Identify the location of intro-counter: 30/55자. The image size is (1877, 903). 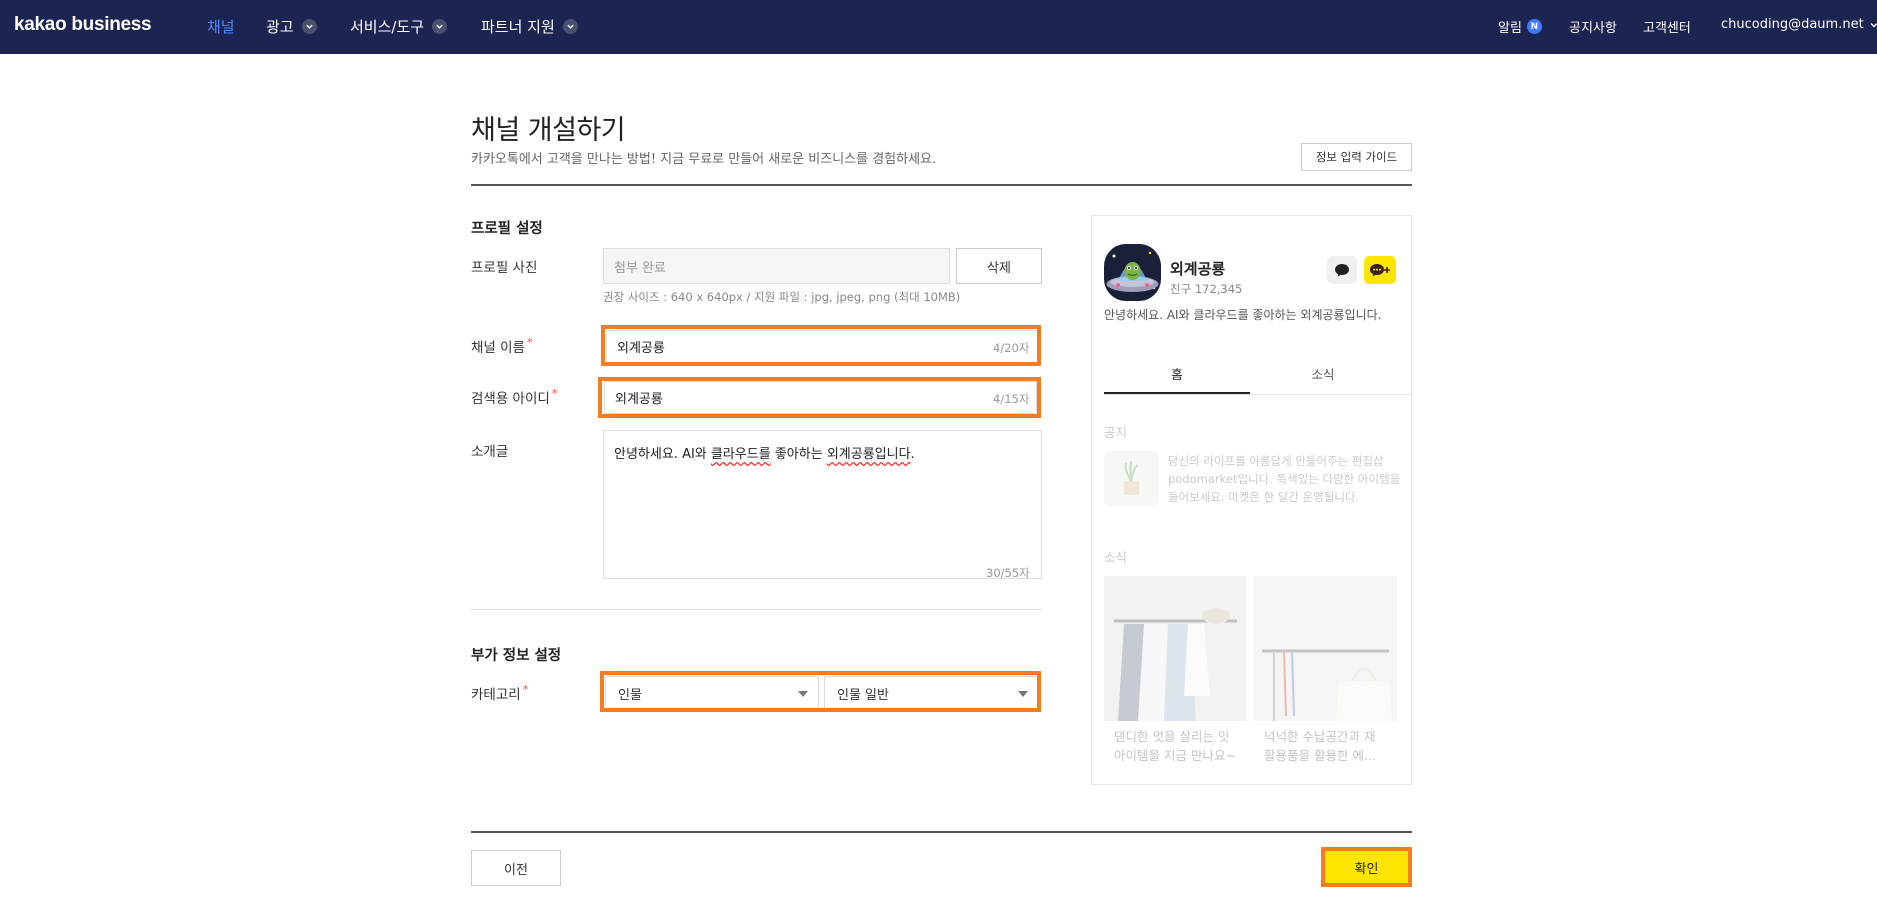
(1008, 573).